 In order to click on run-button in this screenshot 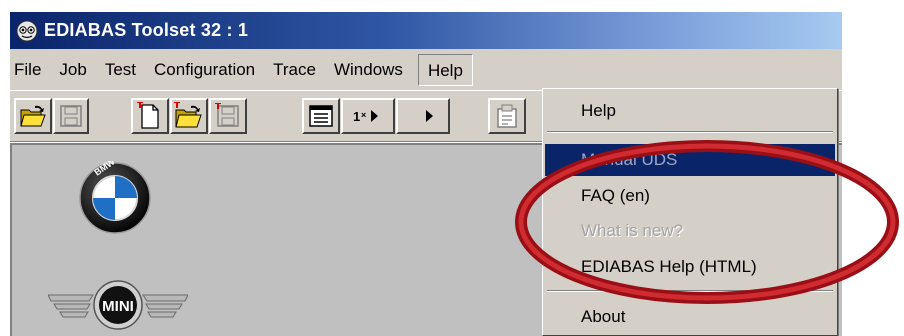, I will do `click(423, 116)`.